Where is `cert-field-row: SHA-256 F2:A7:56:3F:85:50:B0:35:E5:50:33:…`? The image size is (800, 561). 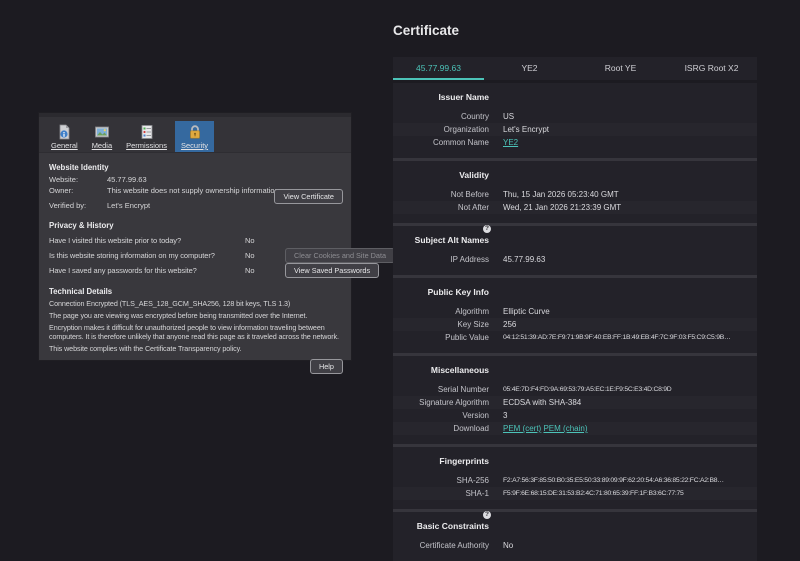 cert-field-row: SHA-256 F2:A7:56:3F:85:50:B0:35:E5:50:33:… is located at coordinates (575, 480).